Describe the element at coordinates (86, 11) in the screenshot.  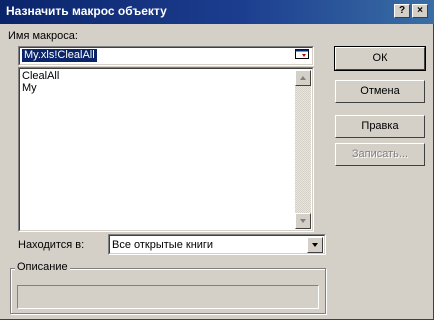
I see `dialog-title: Назначить макрос объекту` at that location.